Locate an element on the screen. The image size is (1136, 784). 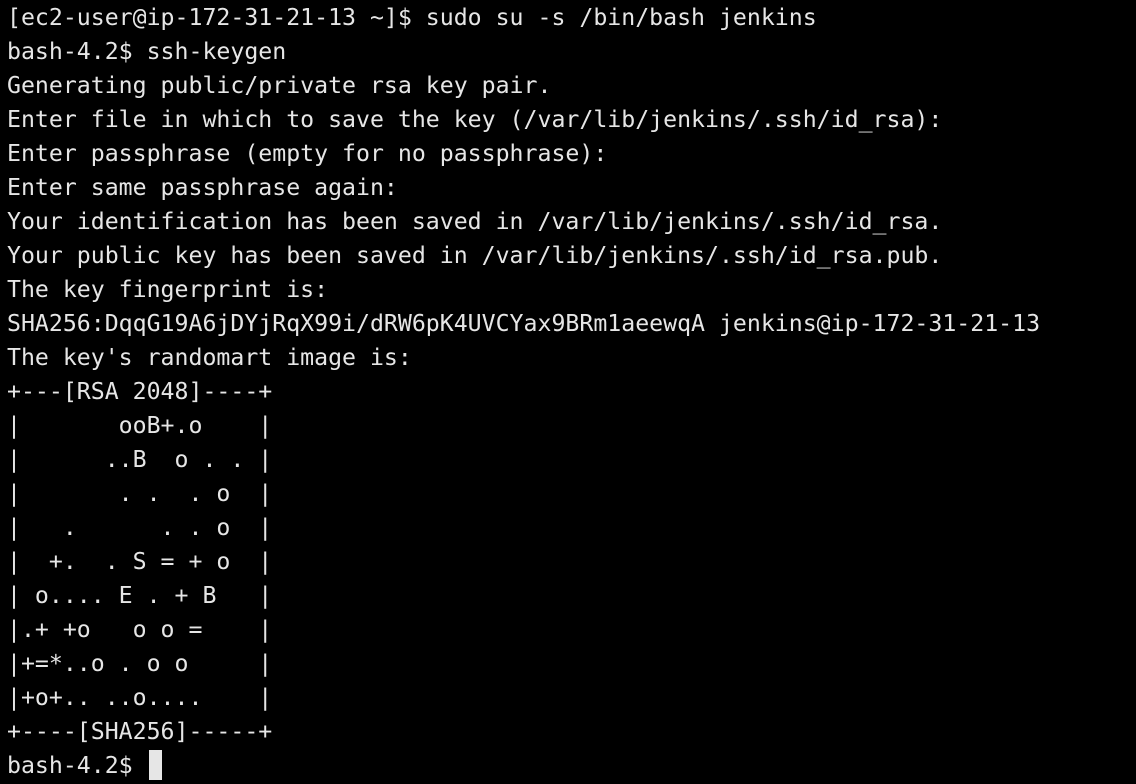
randomart-row: |+o+.. ..o.... | is located at coordinates (140, 697).